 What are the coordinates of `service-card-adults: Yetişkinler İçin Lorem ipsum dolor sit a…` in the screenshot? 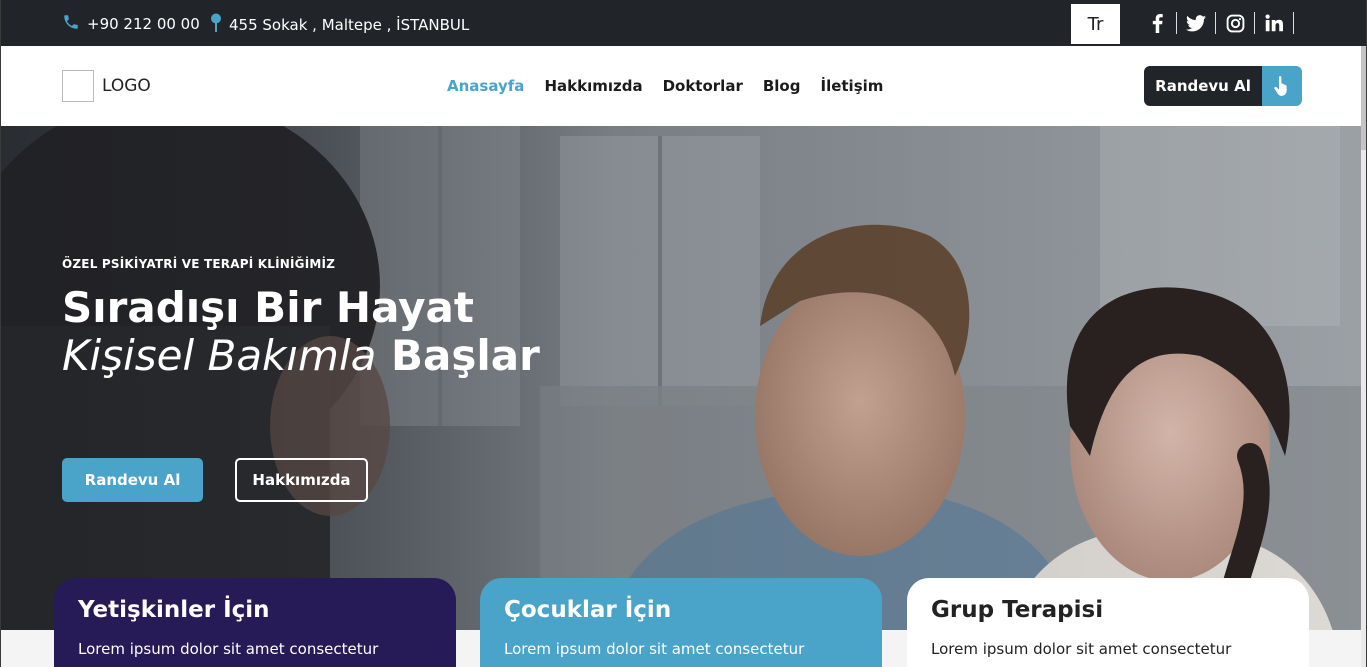 It's located at (255, 622).